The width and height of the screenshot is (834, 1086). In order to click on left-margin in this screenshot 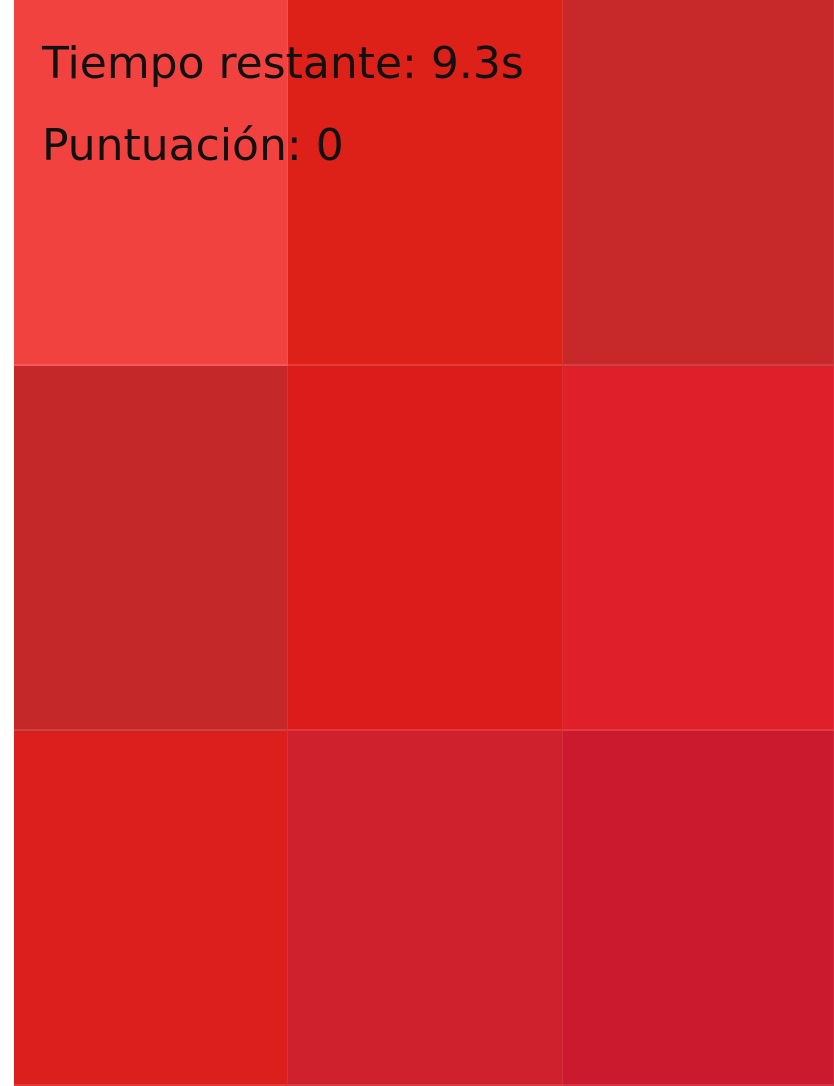, I will do `click(7, 543)`.